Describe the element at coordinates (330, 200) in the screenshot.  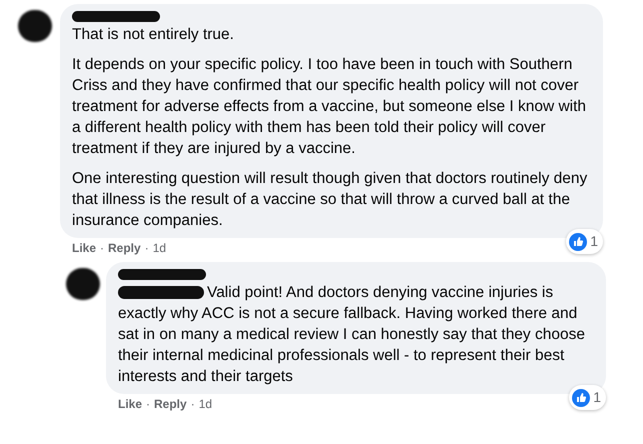
I see `comment-text: One interesting question will result though given that doctors routinely deny that illness is the result of a vaccine so that will throw a curved ball at the insurance companies.` at that location.